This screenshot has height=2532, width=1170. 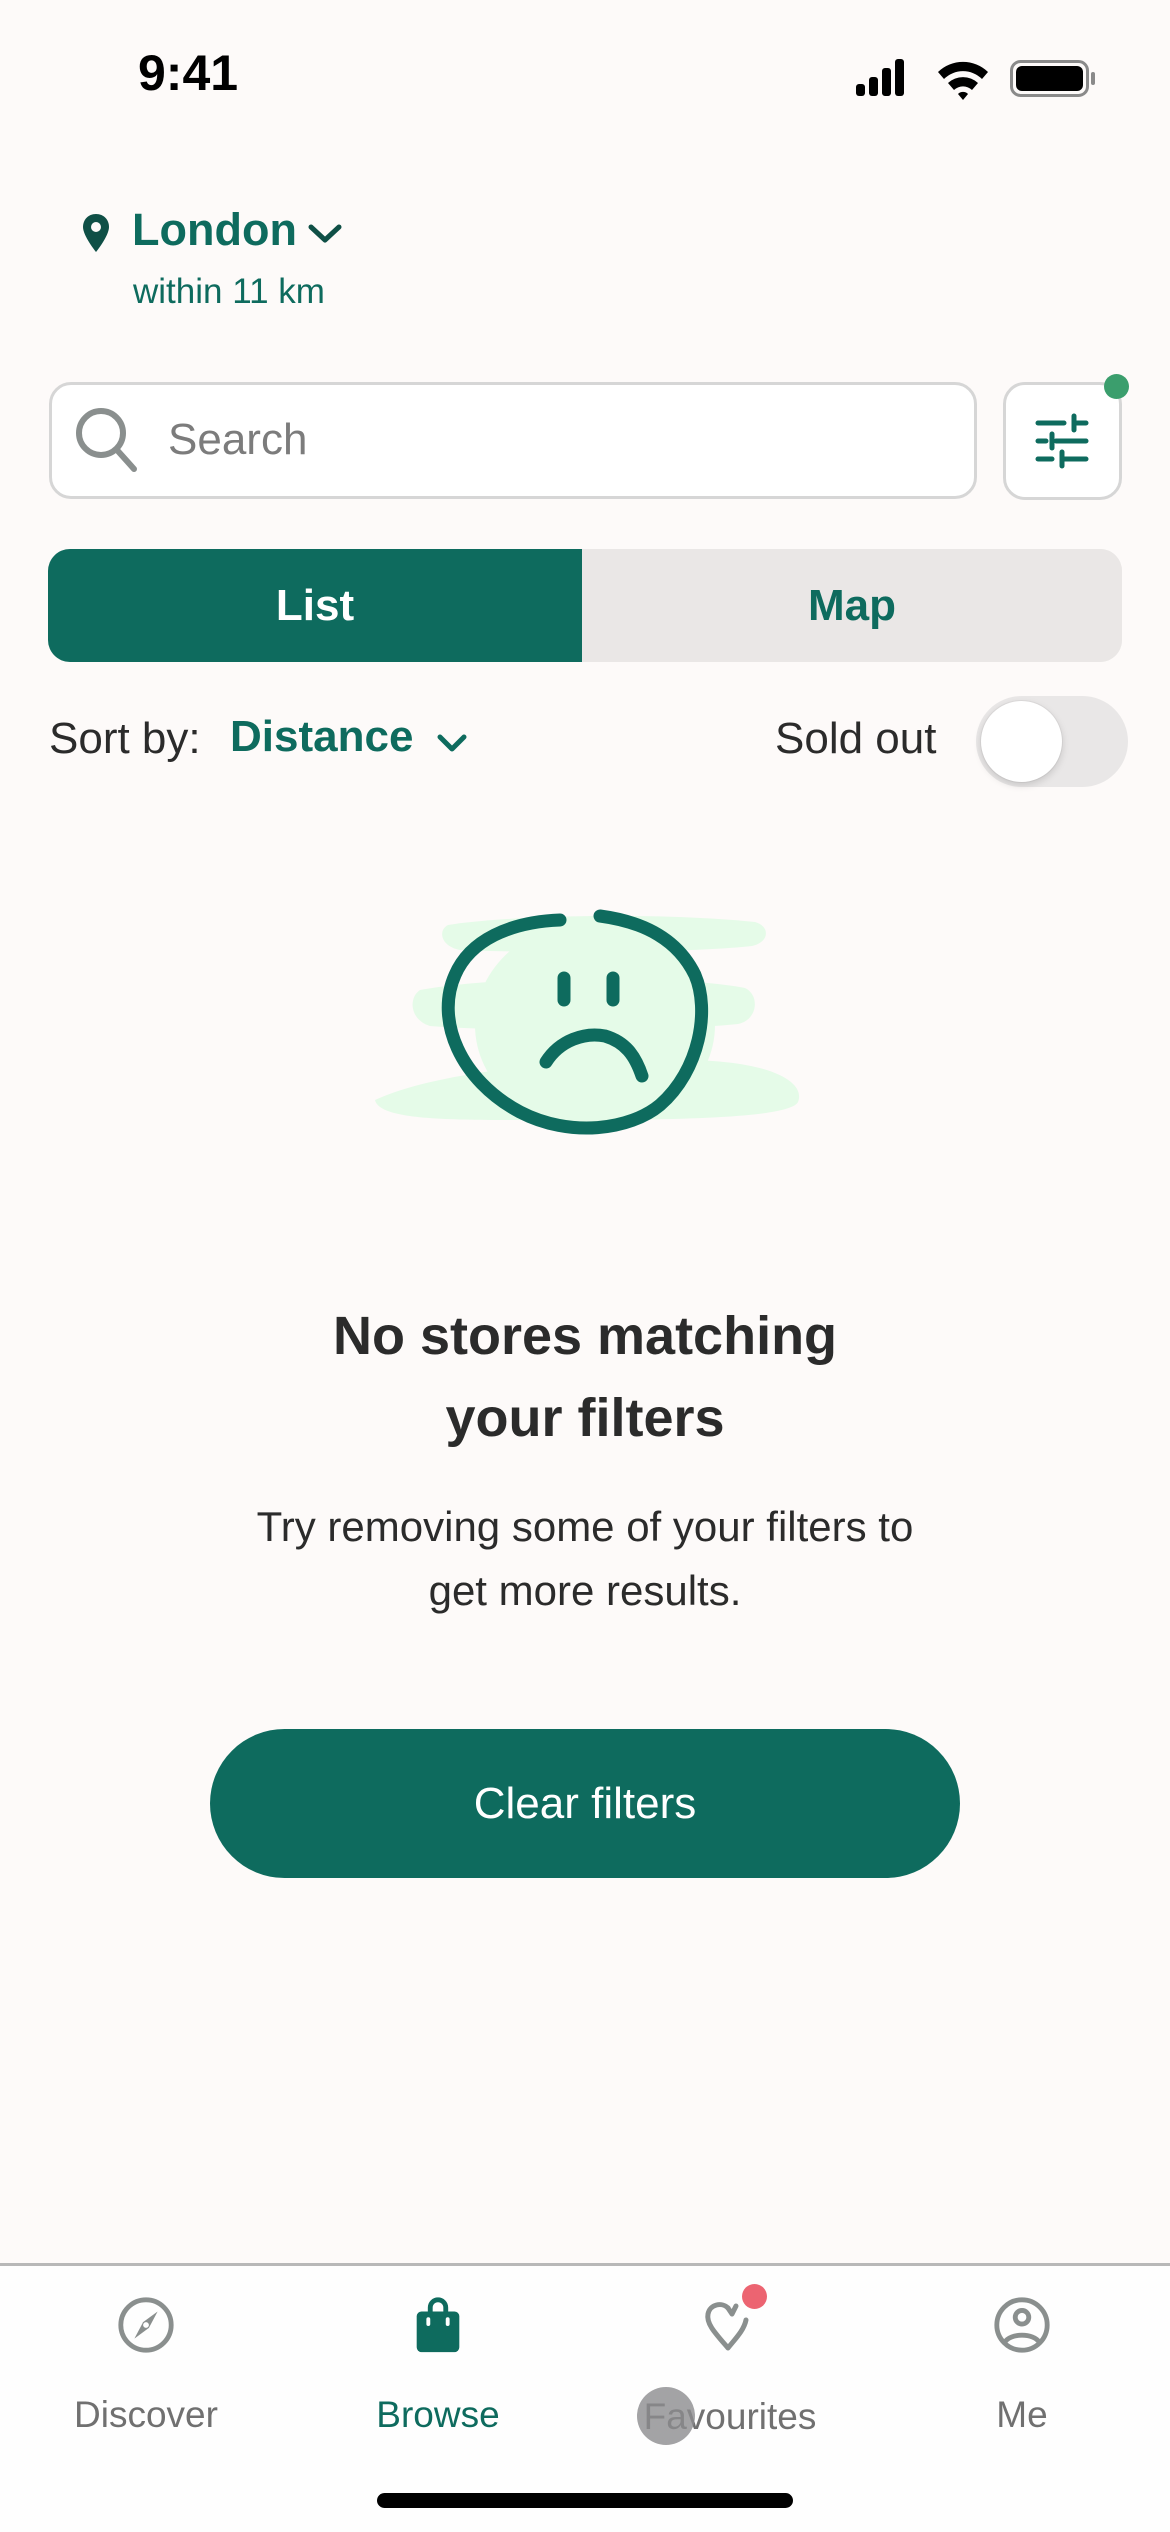 What do you see at coordinates (754, 2296) in the screenshot?
I see `favourites-badge` at bounding box center [754, 2296].